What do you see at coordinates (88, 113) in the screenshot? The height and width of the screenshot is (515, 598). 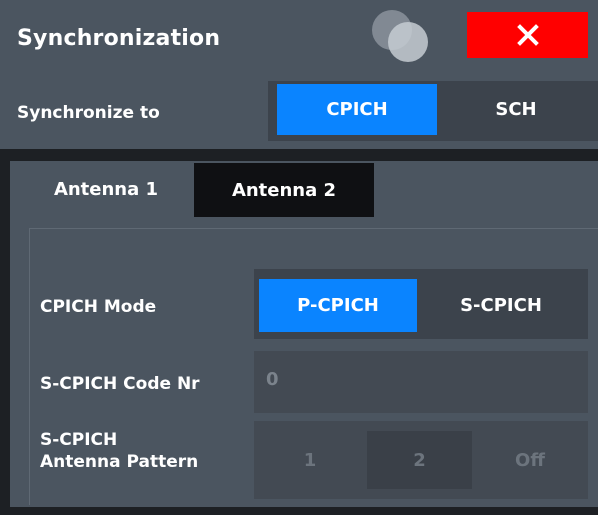 I see `synchronize-to-label: Synchronize to` at bounding box center [88, 113].